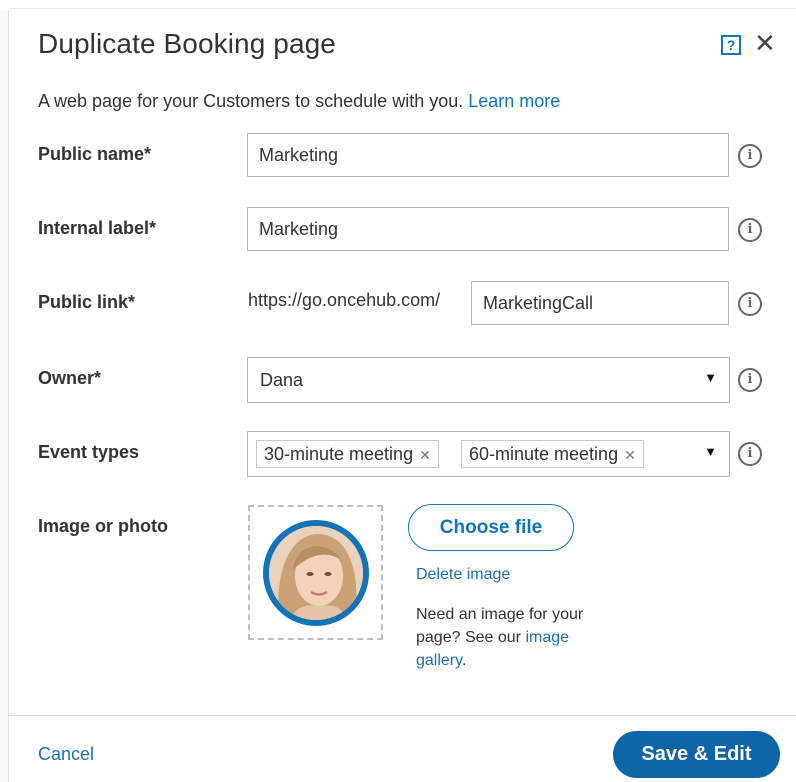 This screenshot has height=782, width=796. I want to click on chip-label: 60-minute meeting, so click(544, 454).